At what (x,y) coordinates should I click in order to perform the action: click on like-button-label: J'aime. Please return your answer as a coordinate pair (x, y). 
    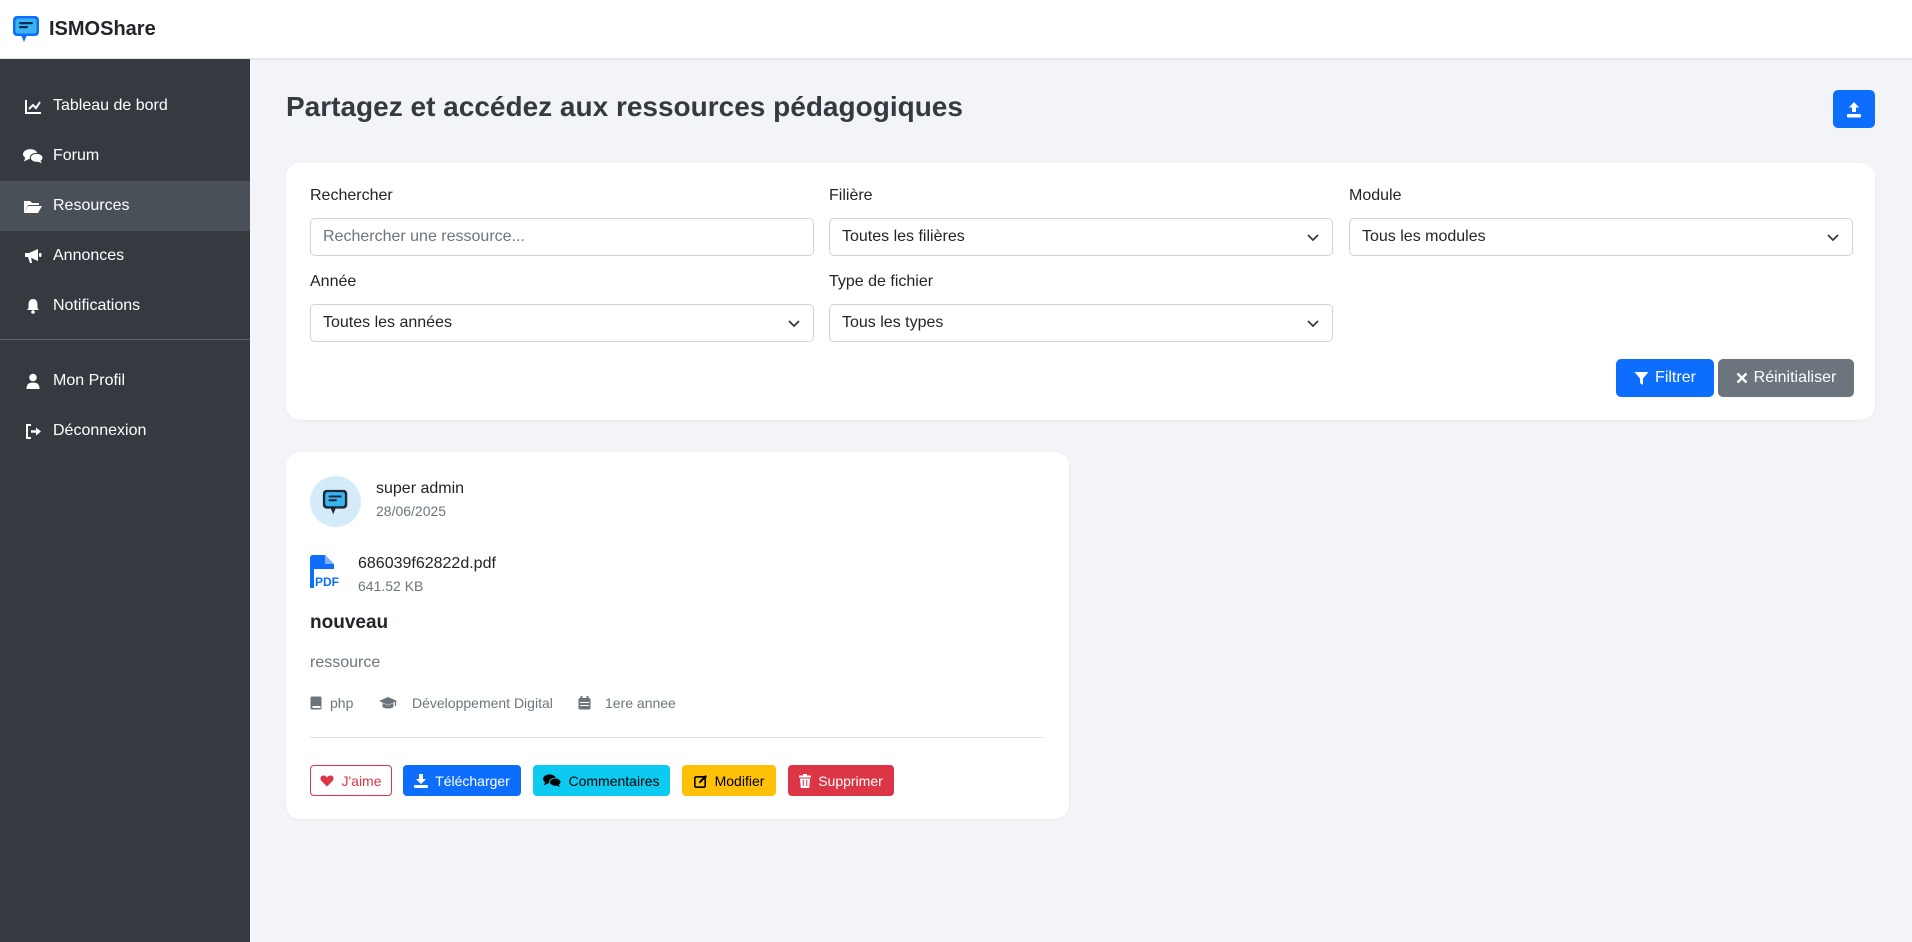
    Looking at the image, I should click on (361, 780).